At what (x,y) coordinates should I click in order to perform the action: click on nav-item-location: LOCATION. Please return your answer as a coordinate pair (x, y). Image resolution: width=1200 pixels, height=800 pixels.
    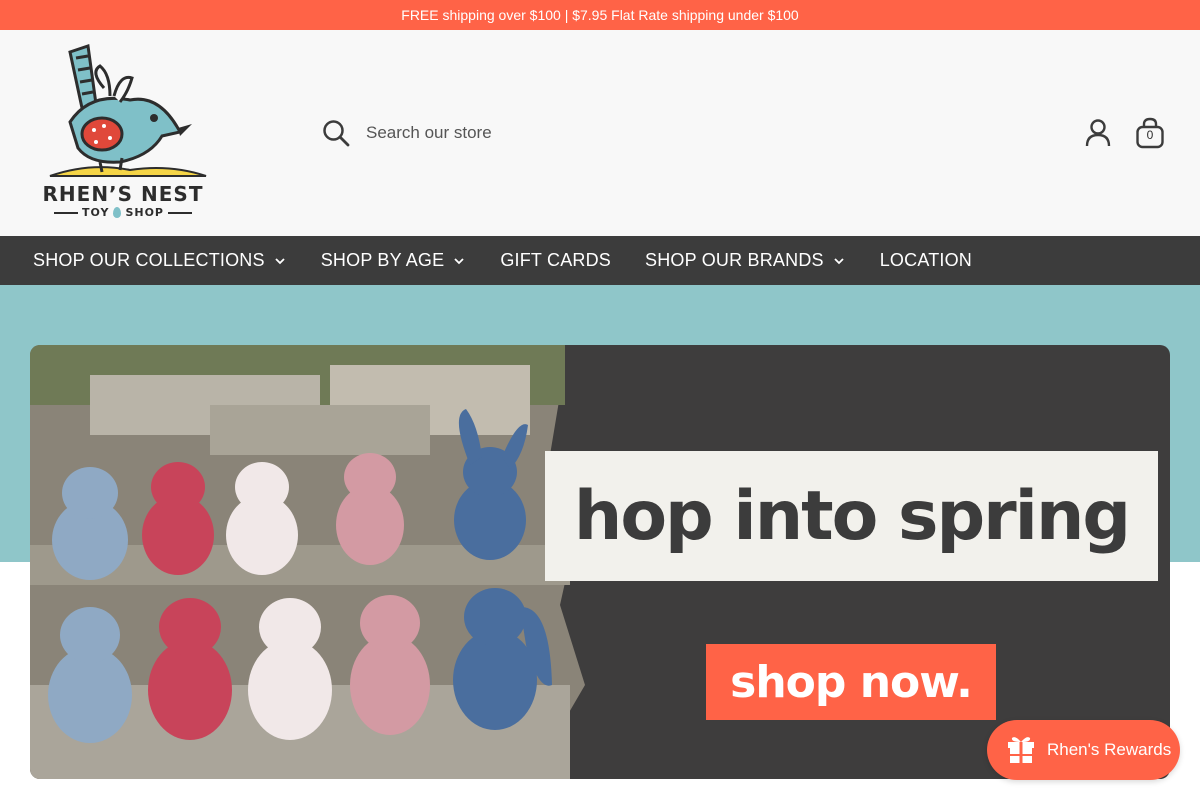
    Looking at the image, I should click on (926, 260).